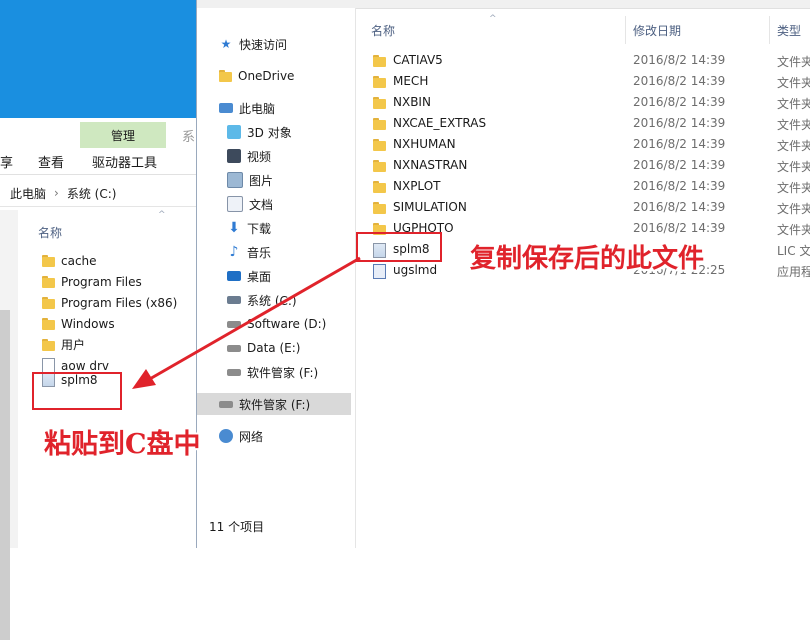 The image size is (810, 640). Describe the element at coordinates (274, 348) in the screenshot. I see `nav-item-label: Data (E:)` at that location.